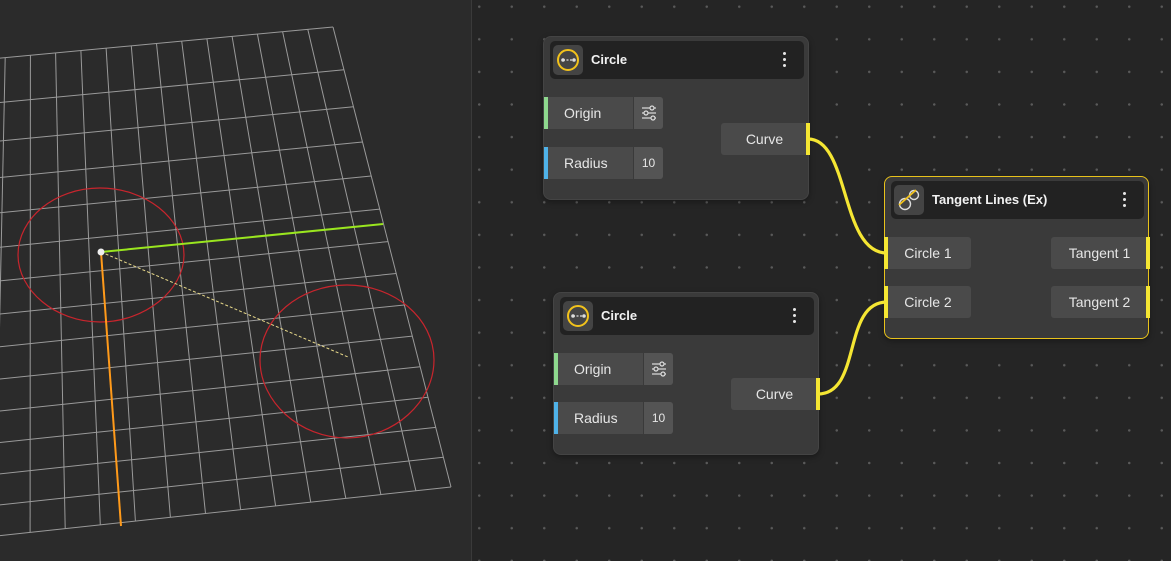 The width and height of the screenshot is (1171, 561). I want to click on tangent-1-socket, so click(1148, 253).